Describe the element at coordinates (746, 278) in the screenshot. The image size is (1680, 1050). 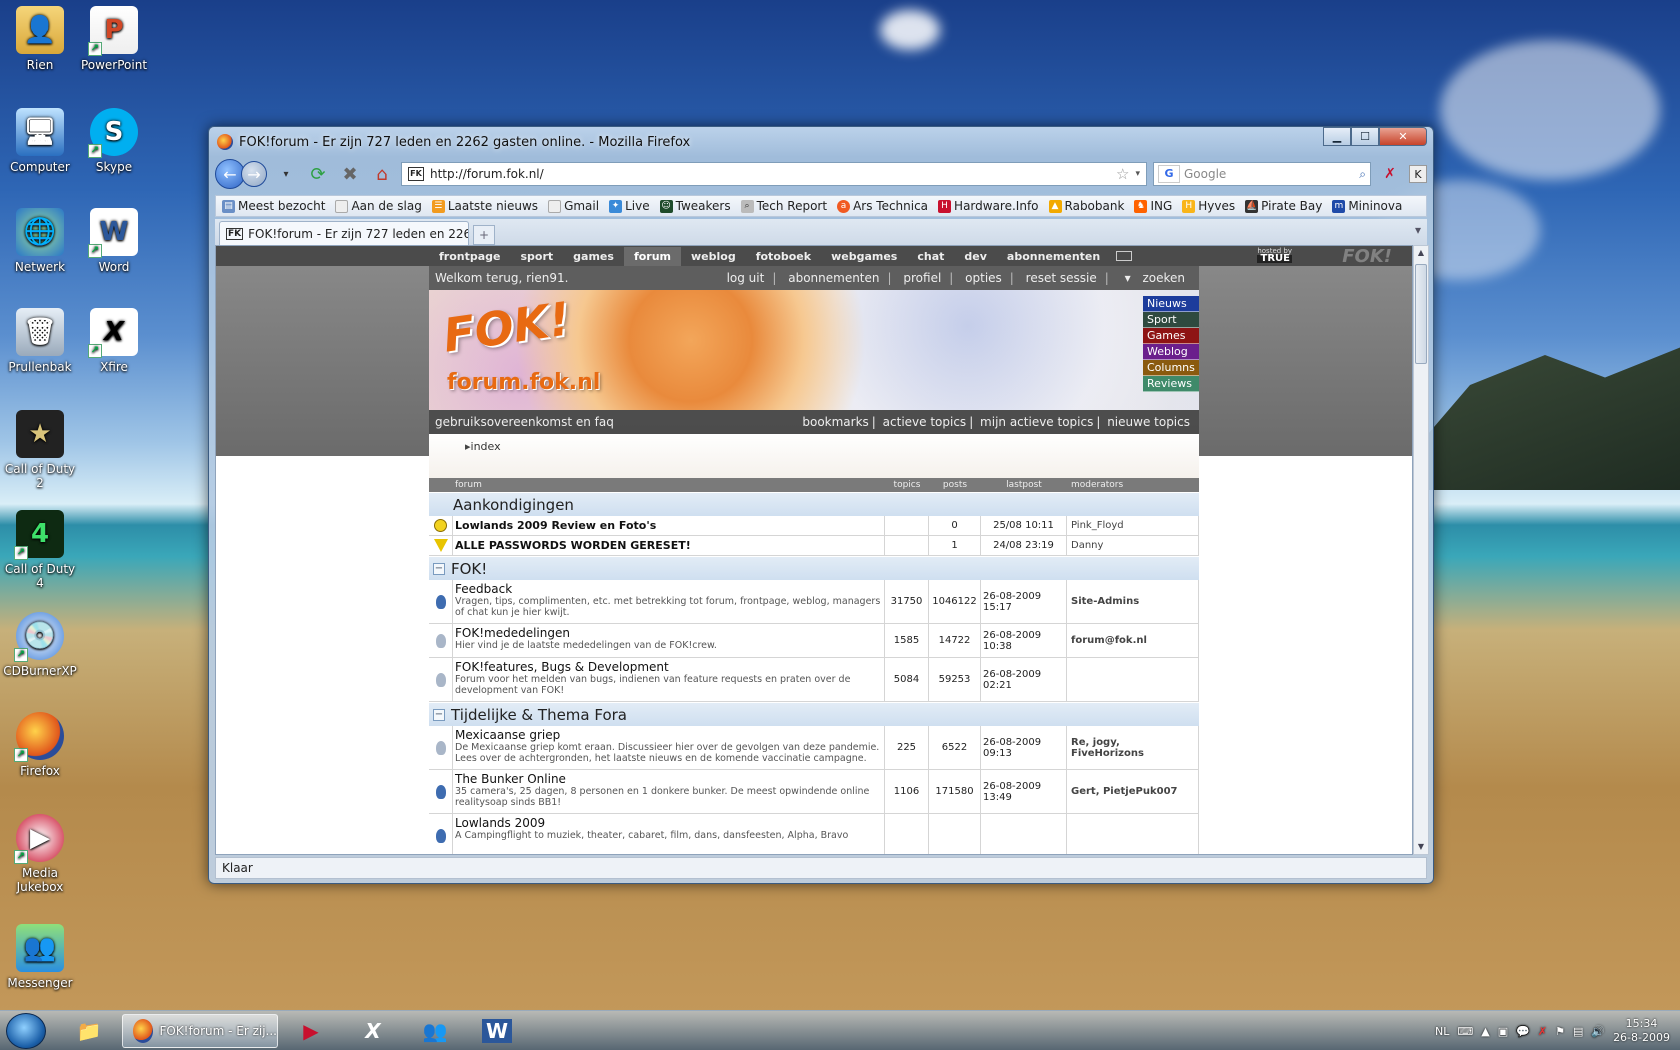
I see `link-log-uit: log uit` at that location.